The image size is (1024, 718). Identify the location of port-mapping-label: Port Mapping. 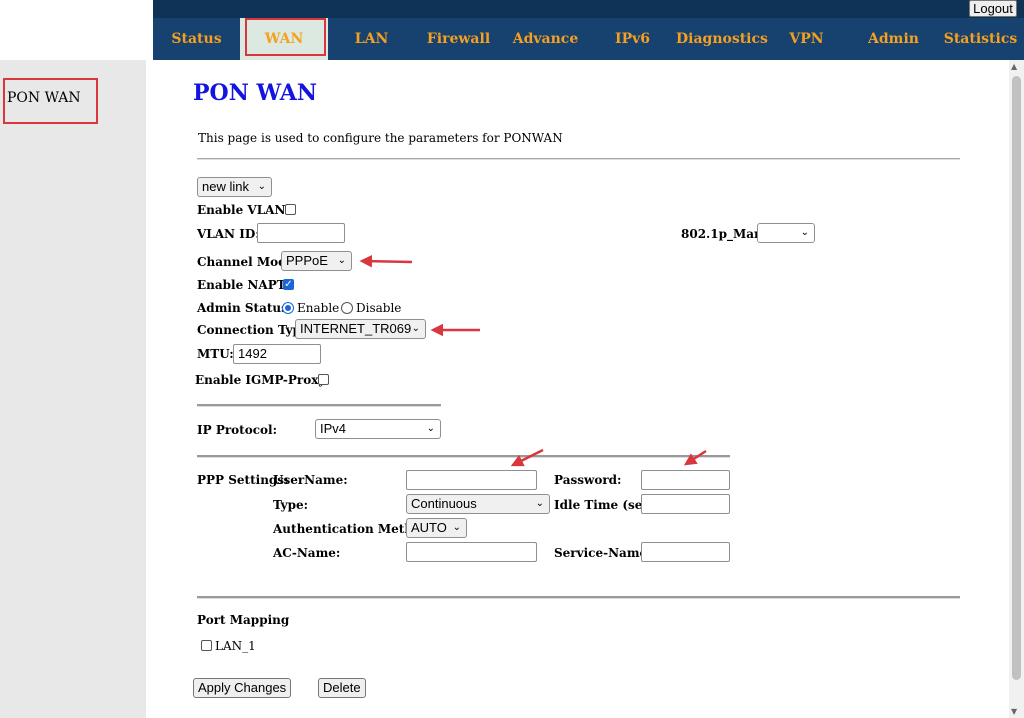
(243, 620).